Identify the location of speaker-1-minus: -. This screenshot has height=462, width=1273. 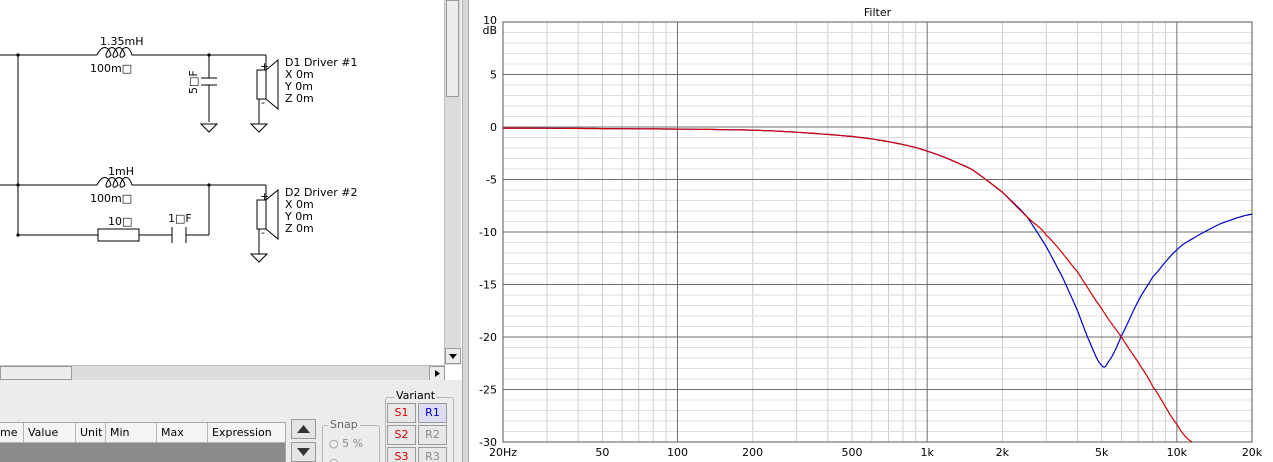
(263, 102).